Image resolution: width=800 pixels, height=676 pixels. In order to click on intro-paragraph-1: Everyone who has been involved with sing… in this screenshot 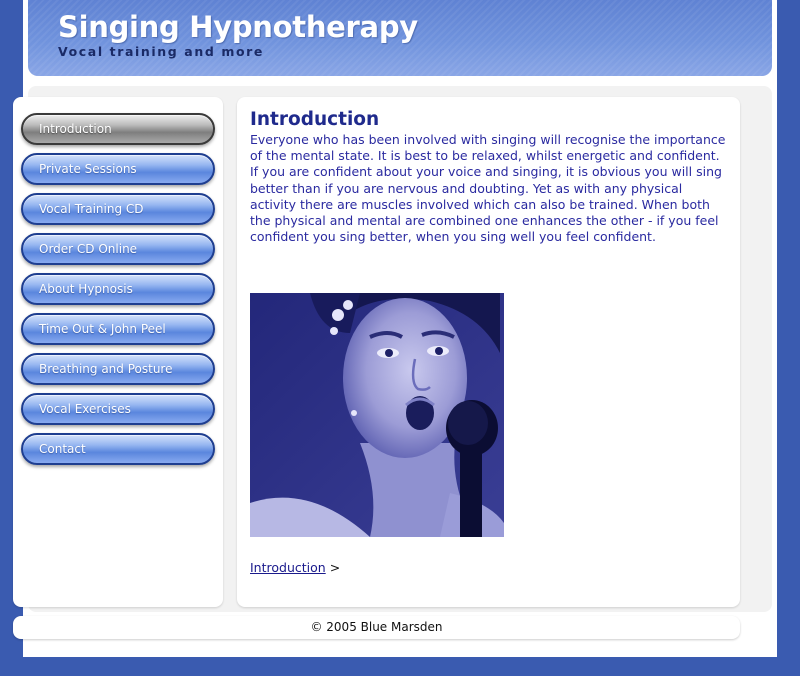, I will do `click(488, 148)`.